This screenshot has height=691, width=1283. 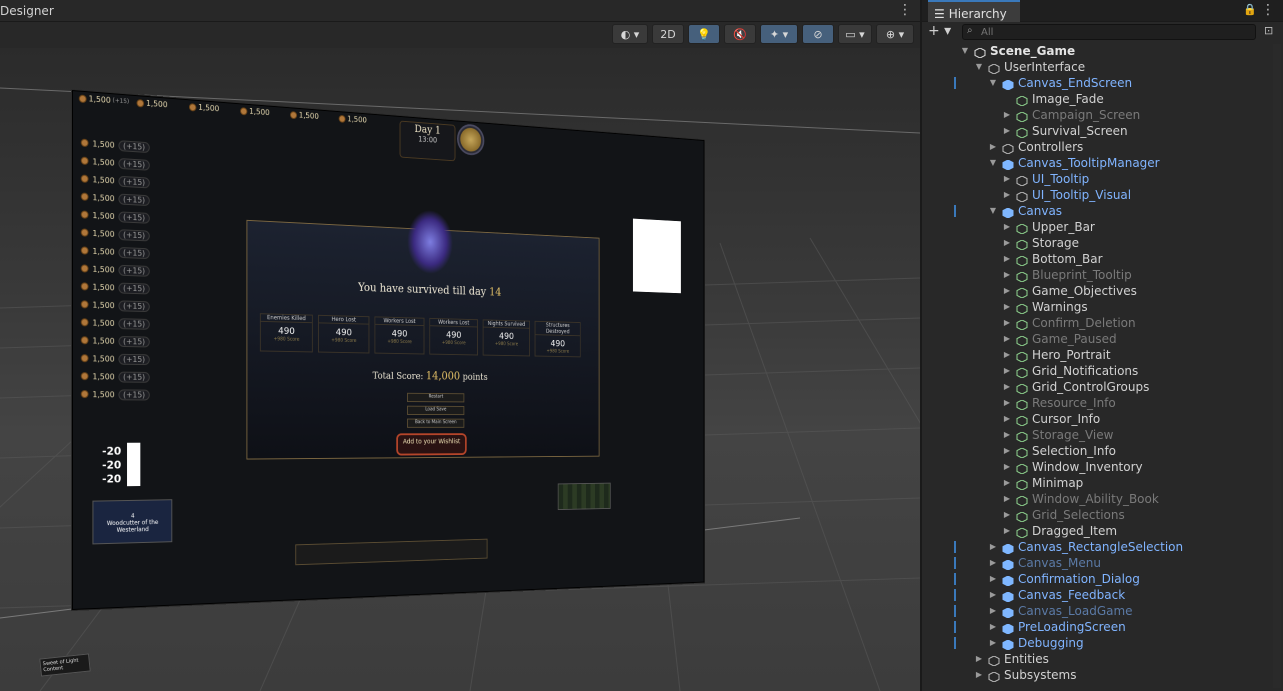 I want to click on hierarchy-row: ▶ Storage_View, so click(x=1102, y=435).